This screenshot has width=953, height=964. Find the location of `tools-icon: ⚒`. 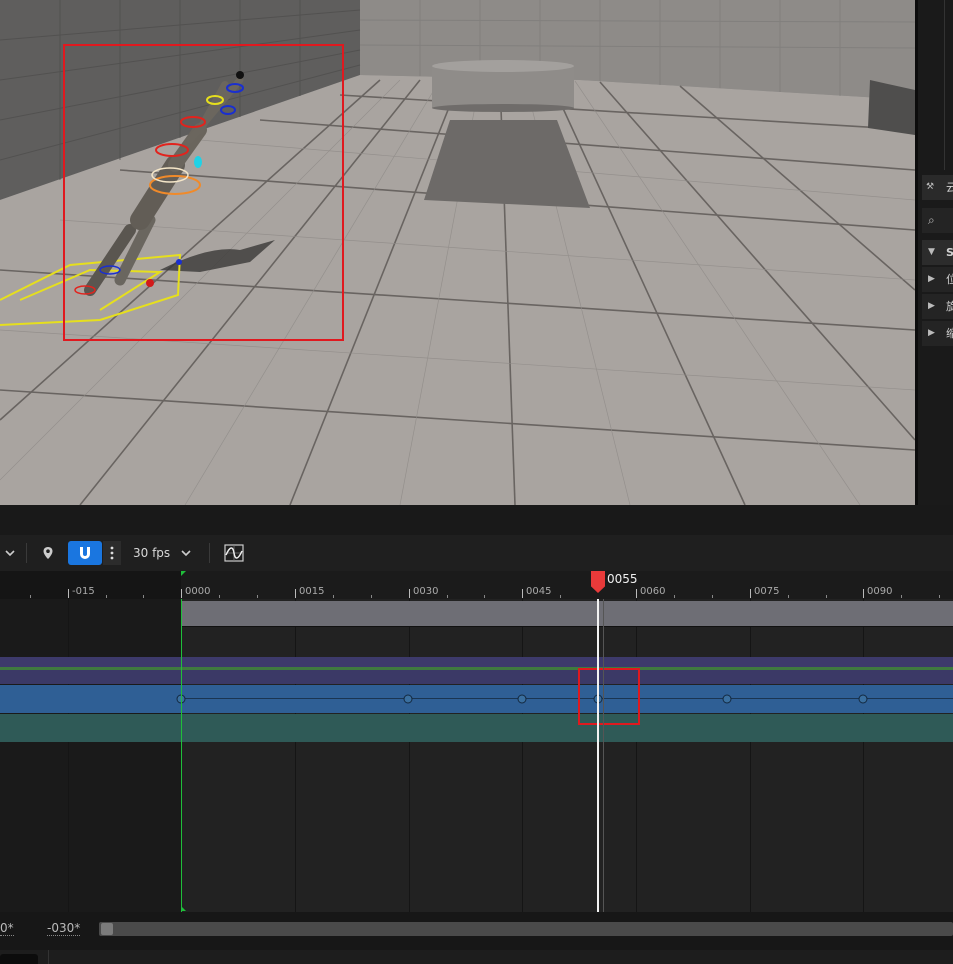

tools-icon: ⚒ is located at coordinates (930, 187).